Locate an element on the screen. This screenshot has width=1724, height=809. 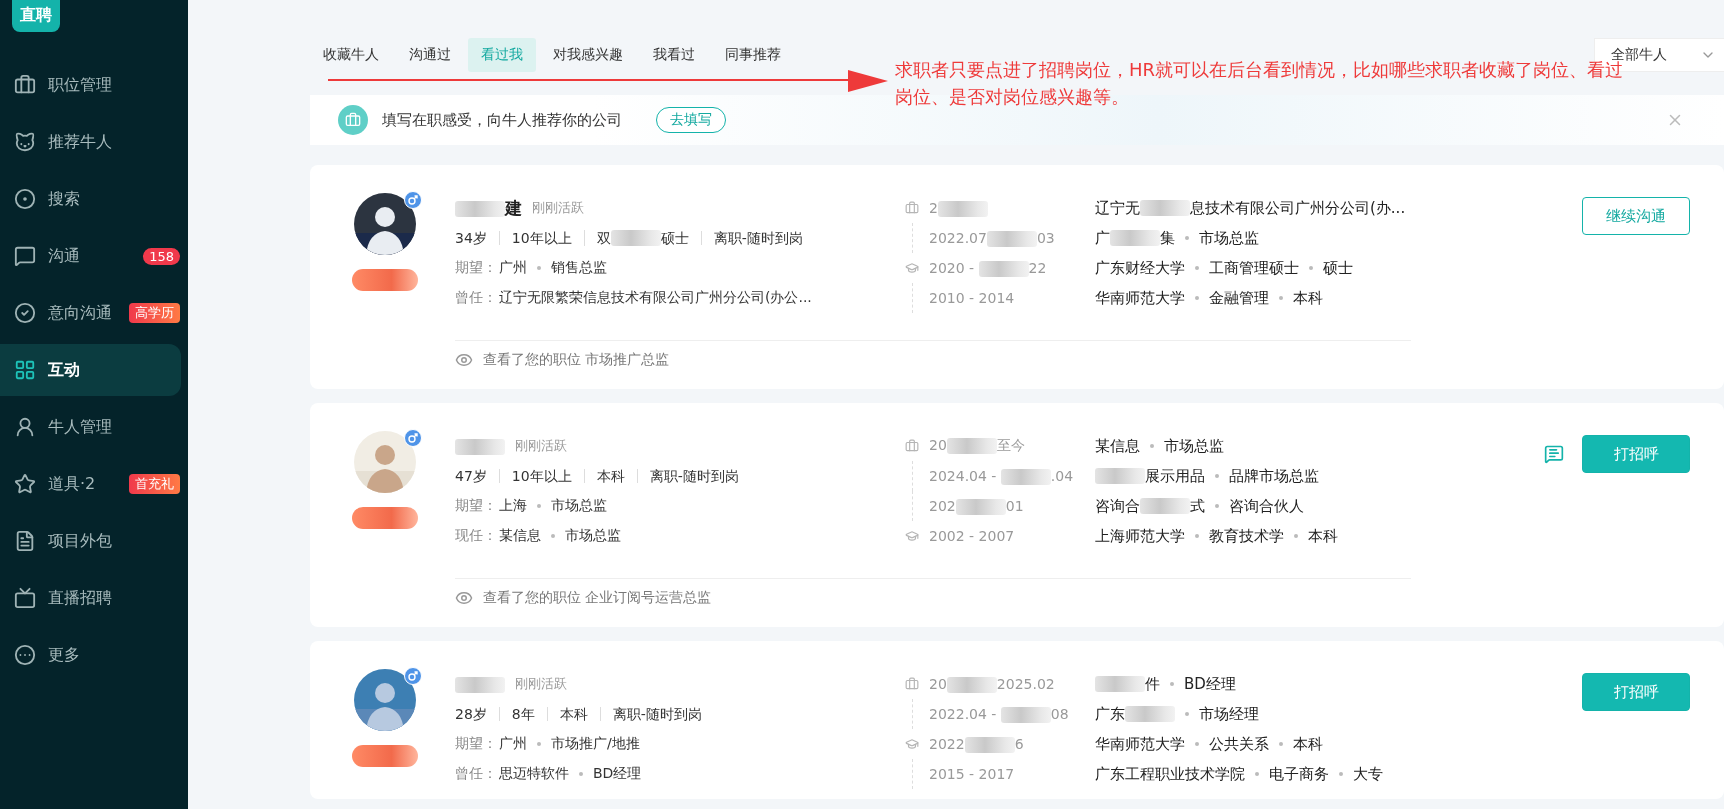
tab: 沟通过 is located at coordinates (430, 55).